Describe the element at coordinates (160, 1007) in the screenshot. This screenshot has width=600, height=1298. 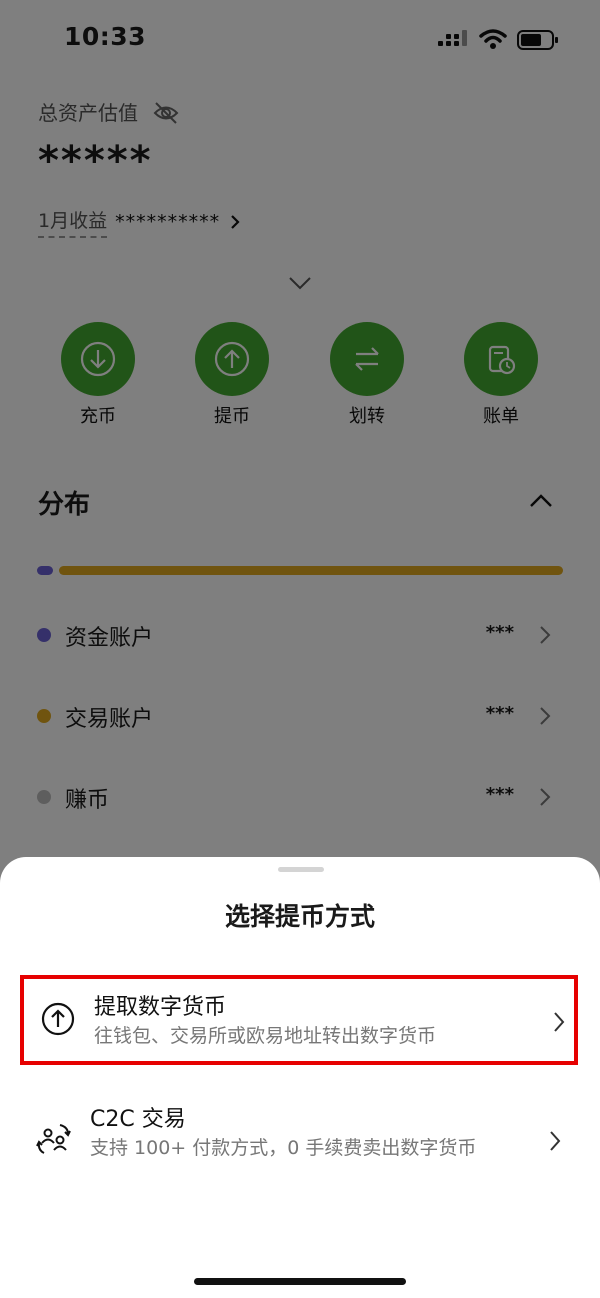
I see `option-title: 提取数字货币` at that location.